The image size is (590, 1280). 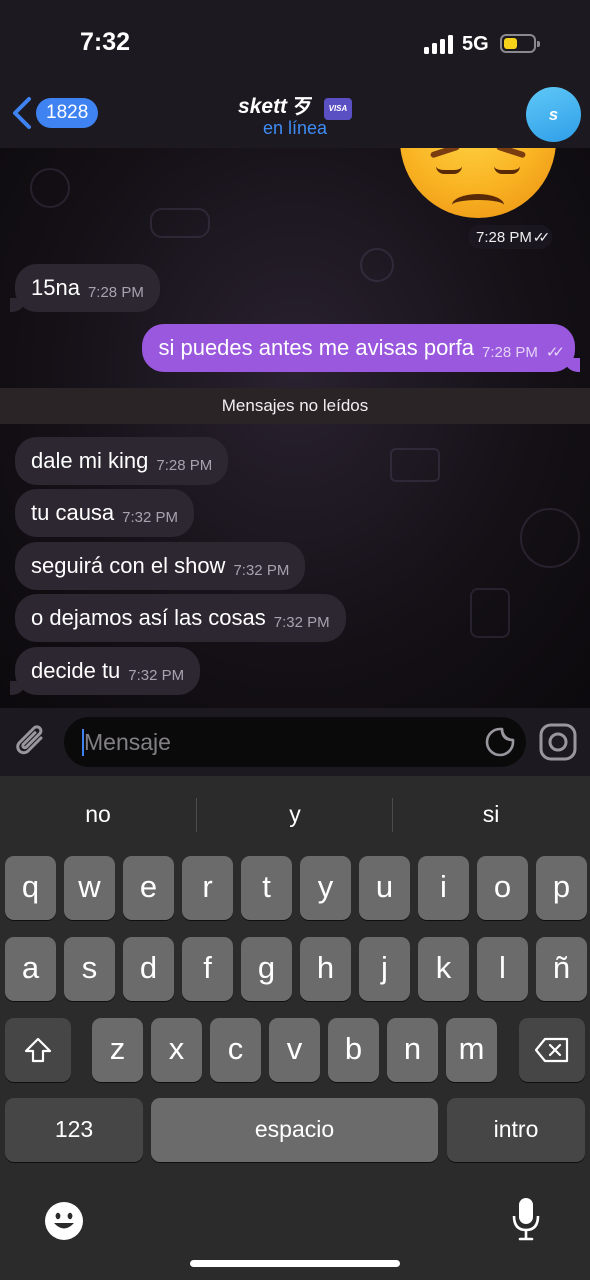 I want to click on sticker-timestamp: 7:28 PM ✓✓, so click(x=510, y=237).